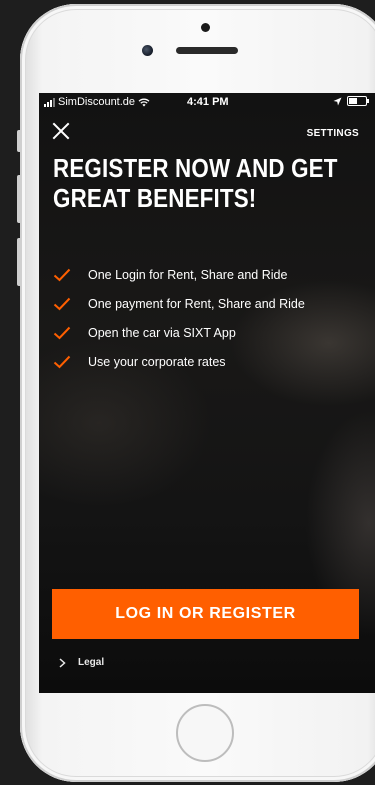  I want to click on front-camera, so click(147, 50).